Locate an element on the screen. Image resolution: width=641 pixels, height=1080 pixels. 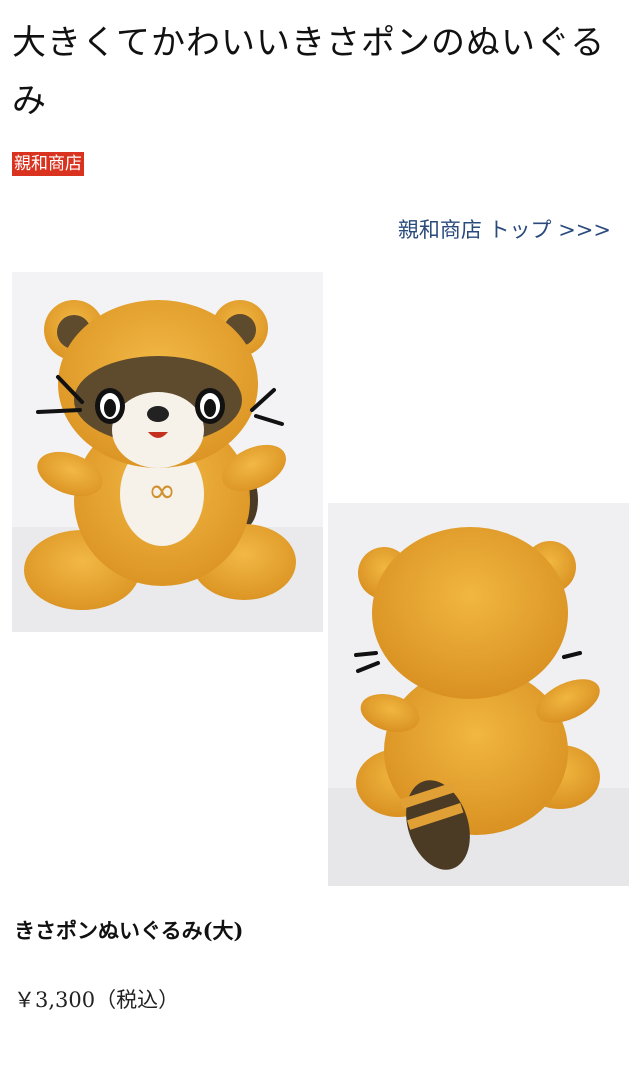
page-title: 大きくてかわいいきさポンのぬいぐるみ is located at coordinates (309, 72).